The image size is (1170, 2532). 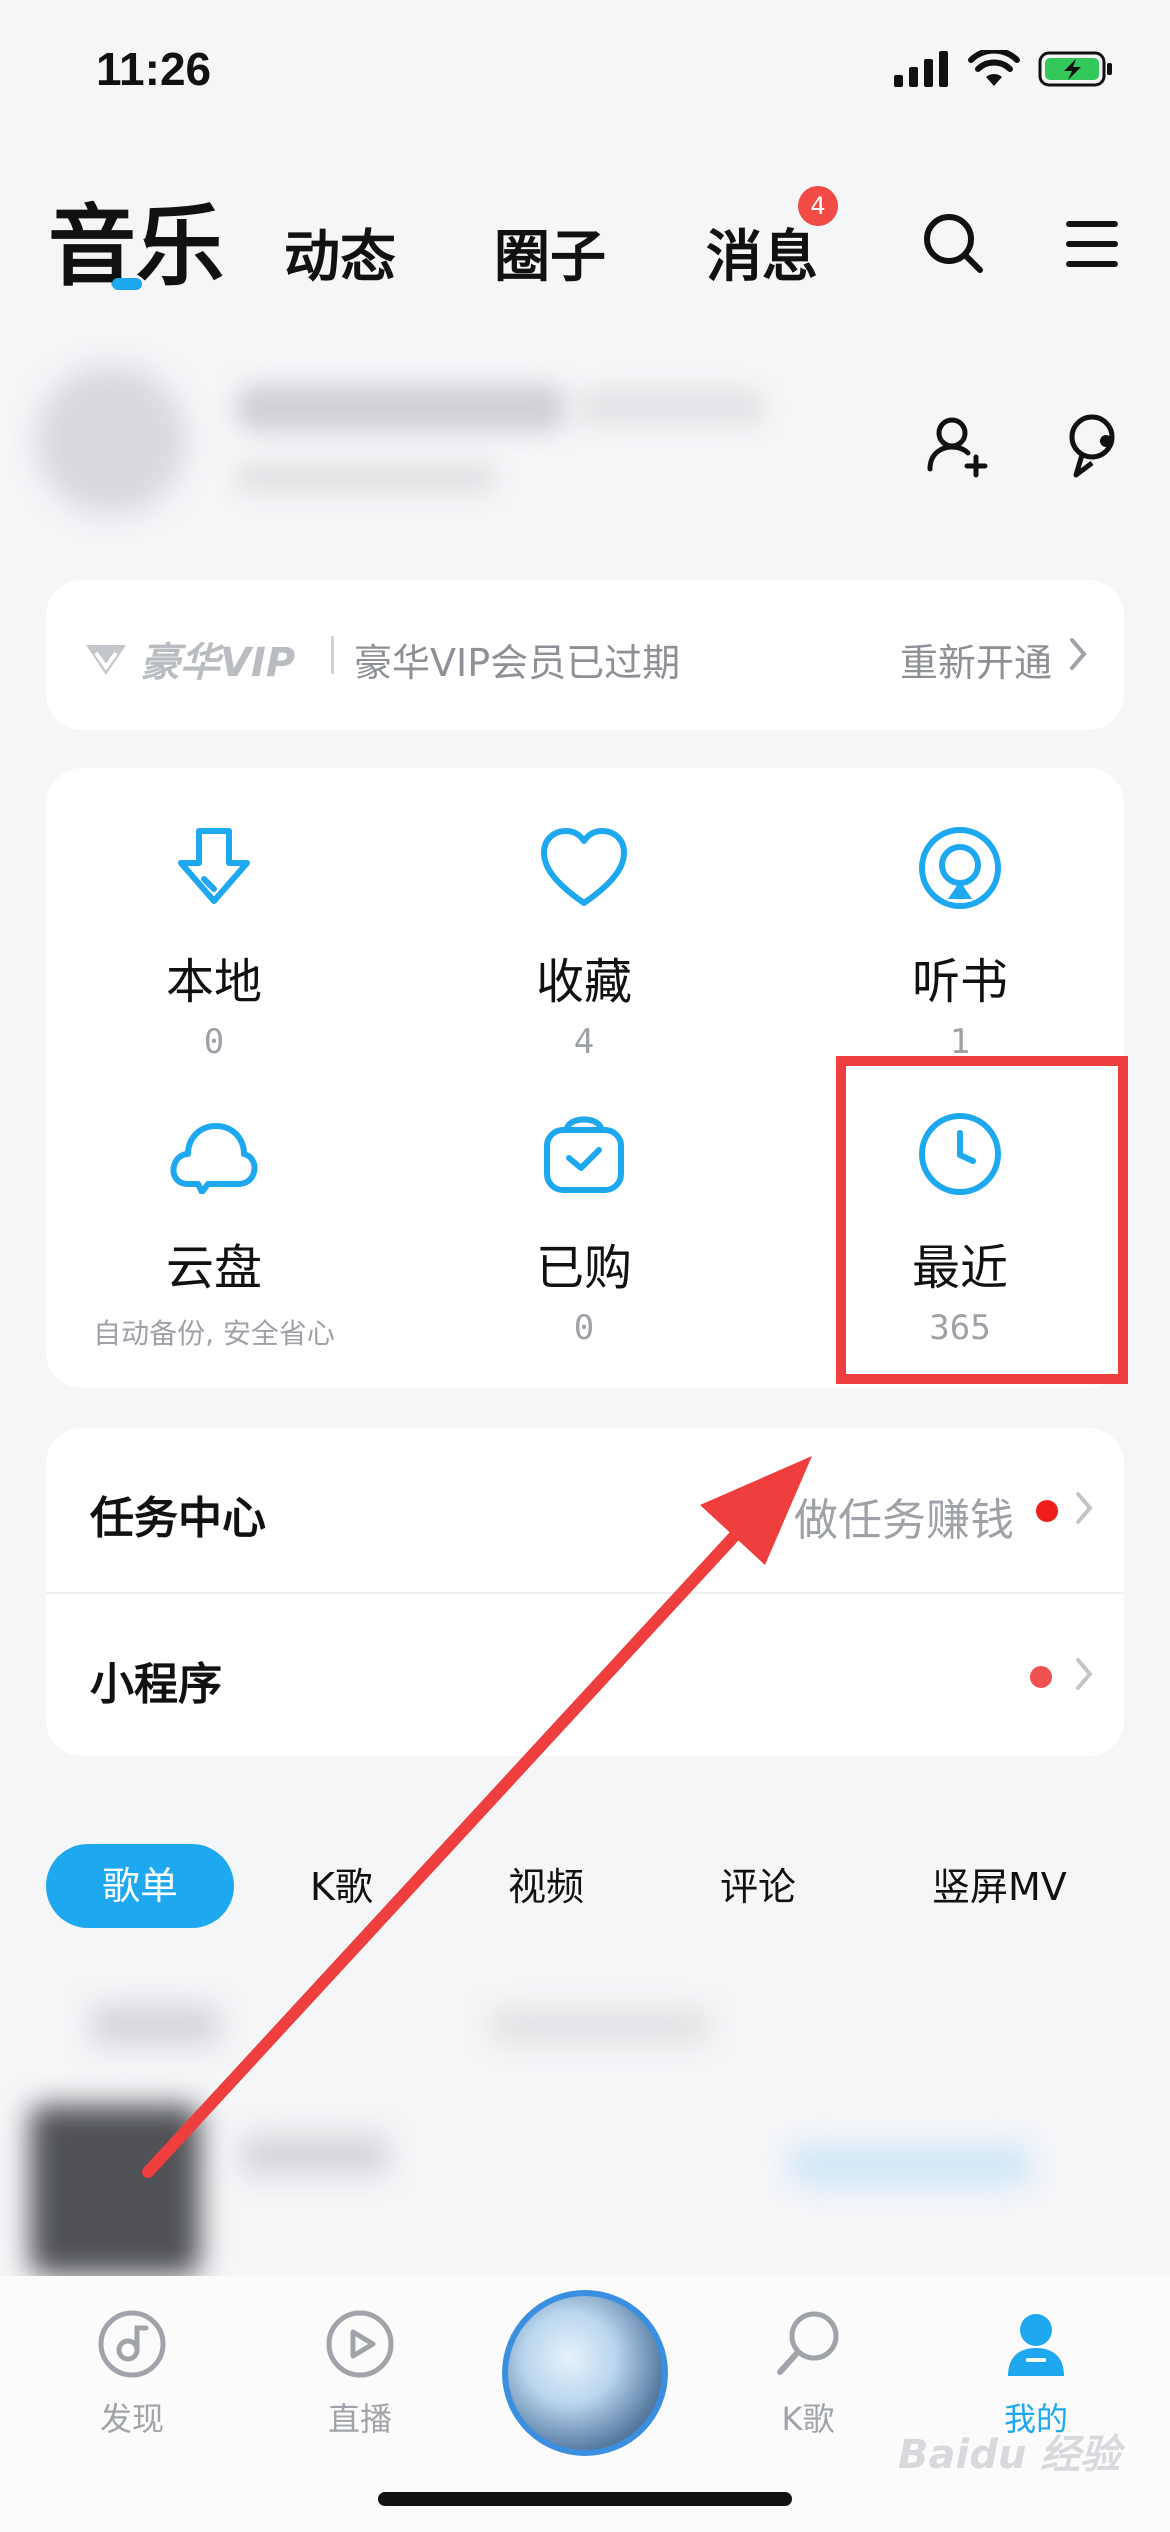 What do you see at coordinates (106, 660) in the screenshot?
I see `vip-diamond-icon` at bounding box center [106, 660].